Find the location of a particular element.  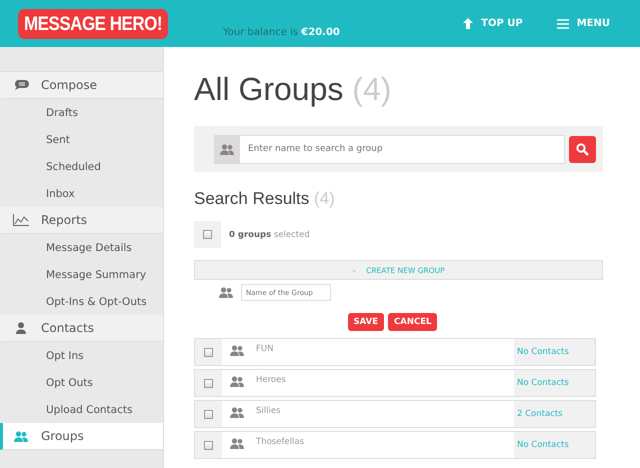

search-button is located at coordinates (582, 149).